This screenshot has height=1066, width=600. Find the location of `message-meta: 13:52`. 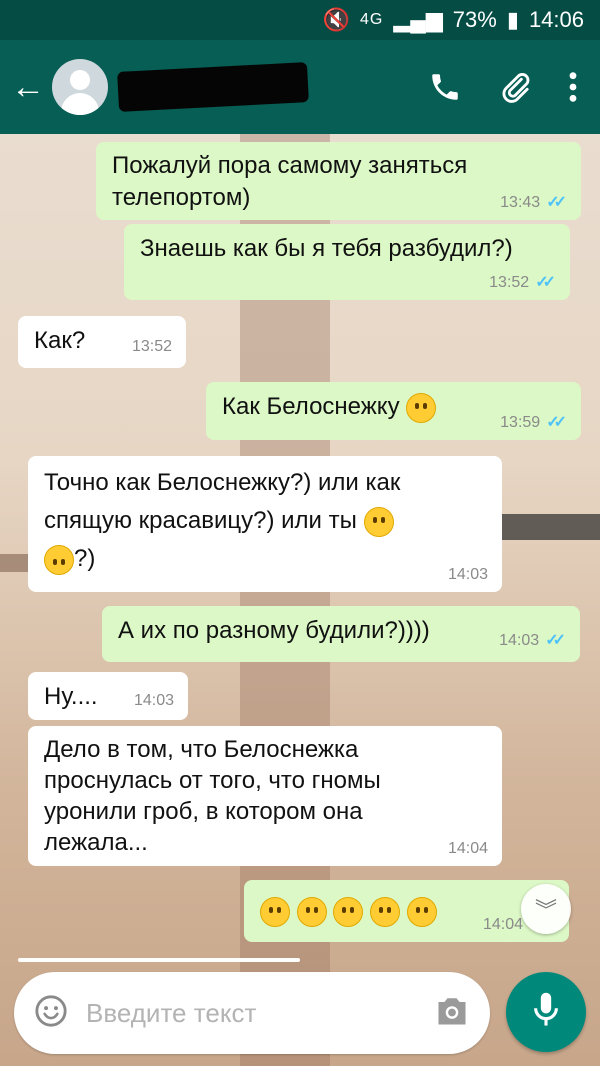

message-meta: 13:52 is located at coordinates (152, 347).